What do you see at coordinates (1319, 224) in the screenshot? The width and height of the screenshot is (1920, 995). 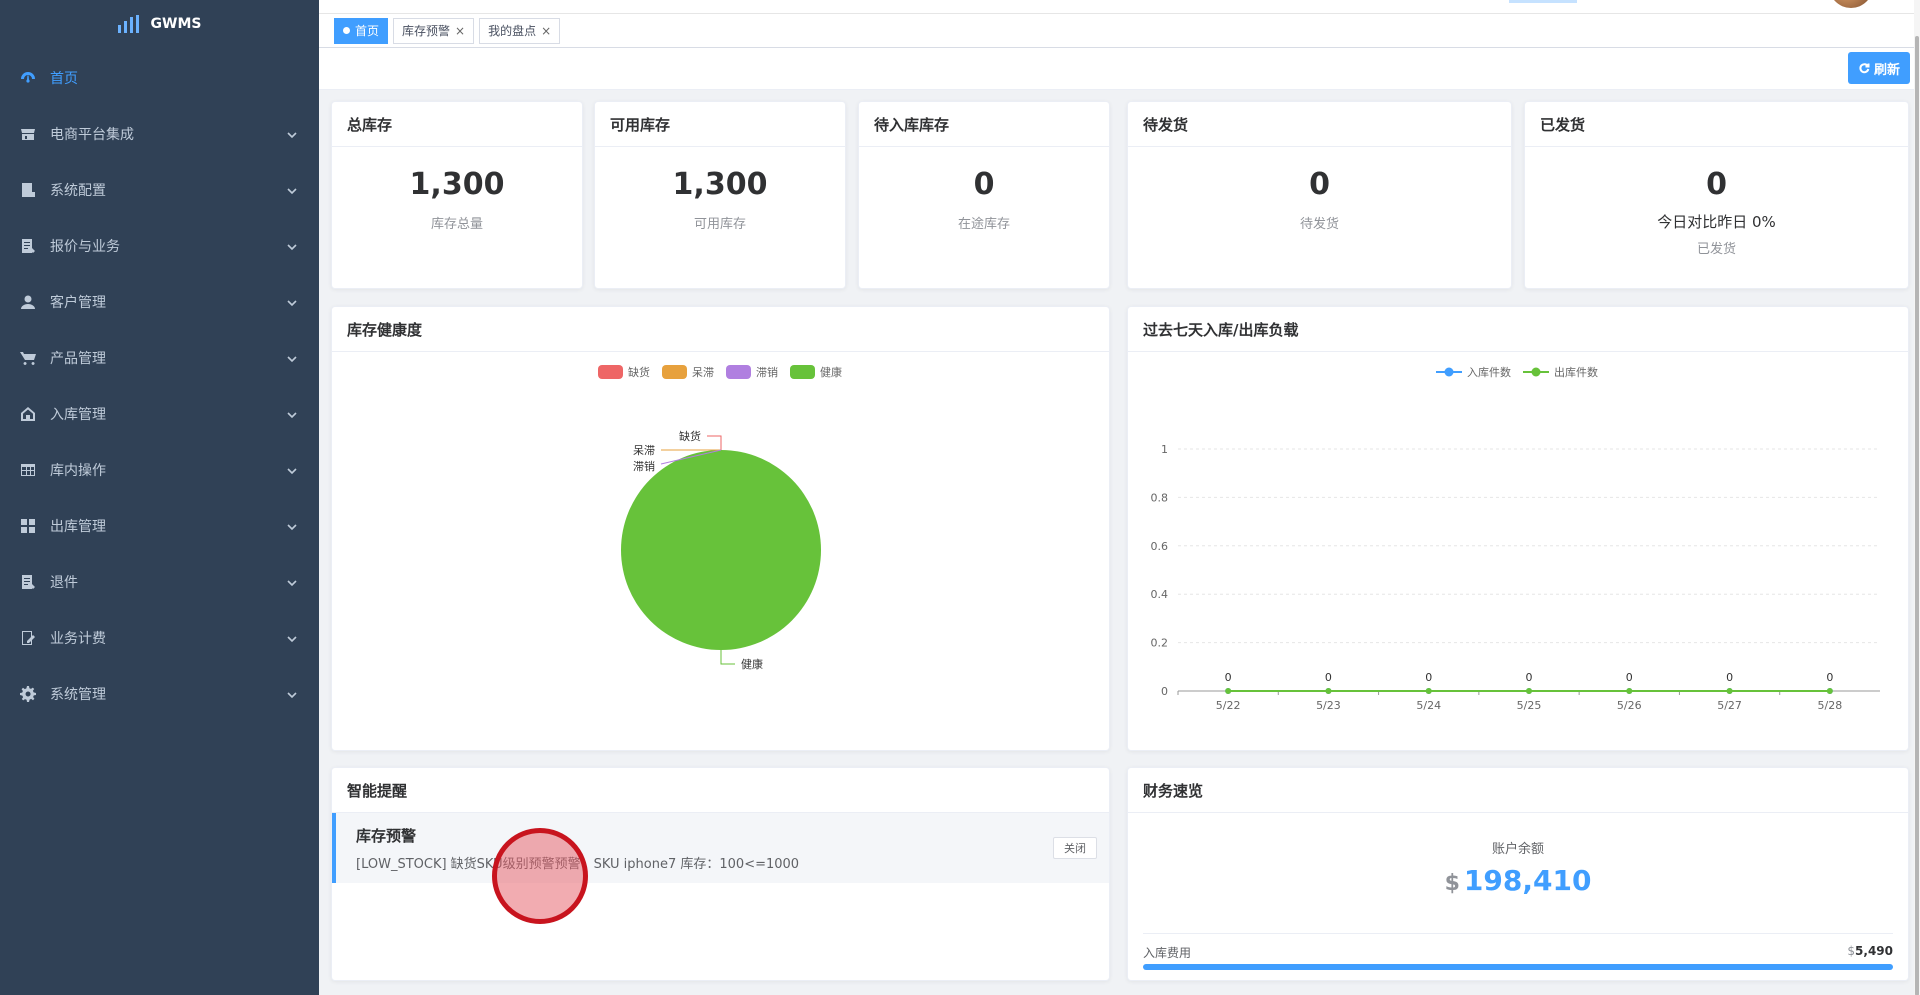 I see `stat-caption: 待发货` at bounding box center [1319, 224].